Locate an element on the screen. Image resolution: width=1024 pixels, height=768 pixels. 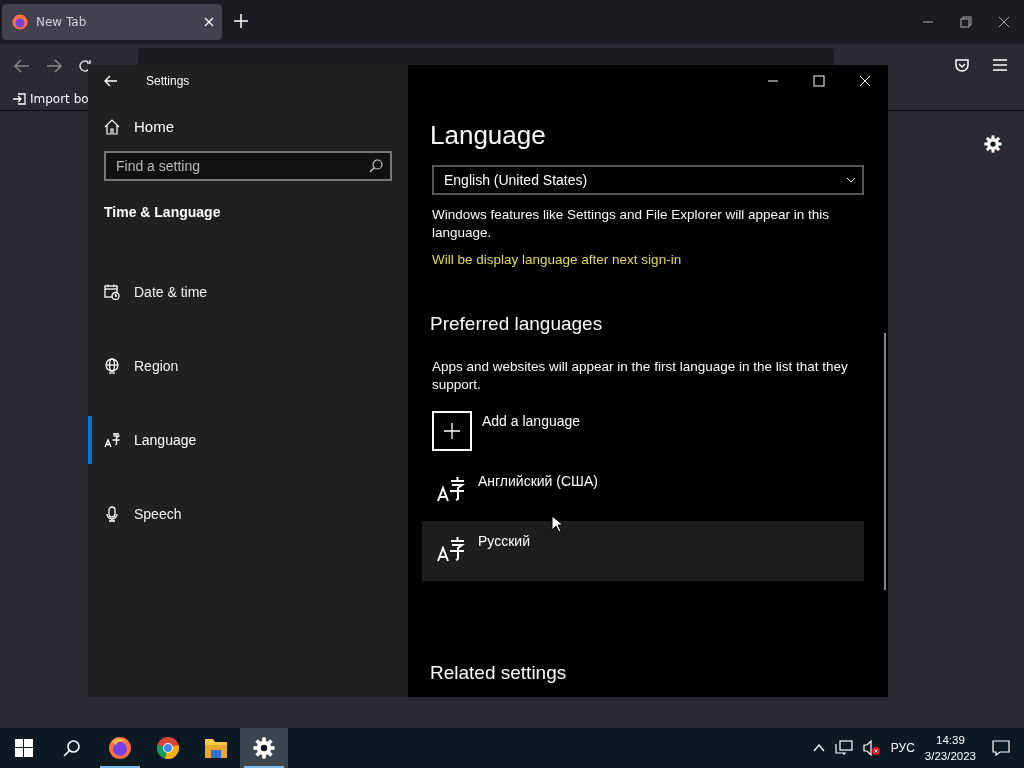
page-title: Language is located at coordinates (488, 135).